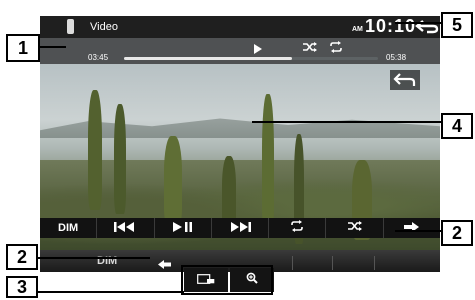 The width and height of the screenshot is (475, 300). Describe the element at coordinates (227, 280) in the screenshot. I see `callout-3-frame` at that location.